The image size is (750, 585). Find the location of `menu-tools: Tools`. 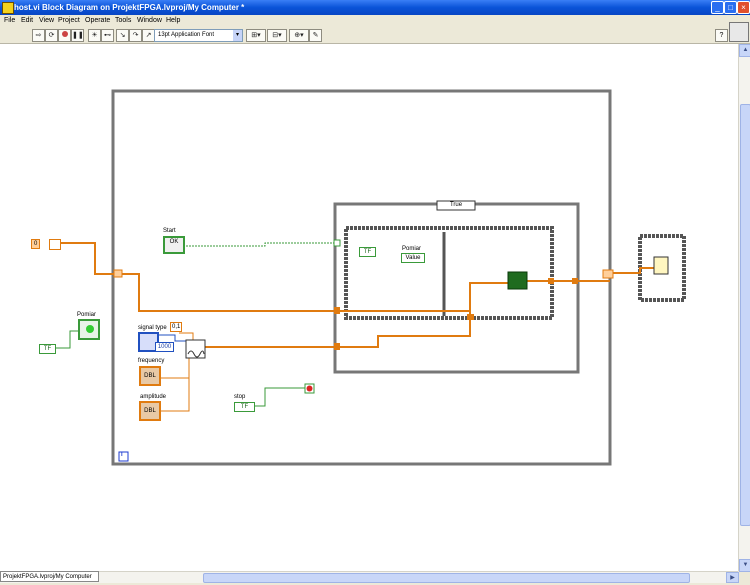

menu-tools: Tools is located at coordinates (123, 21).